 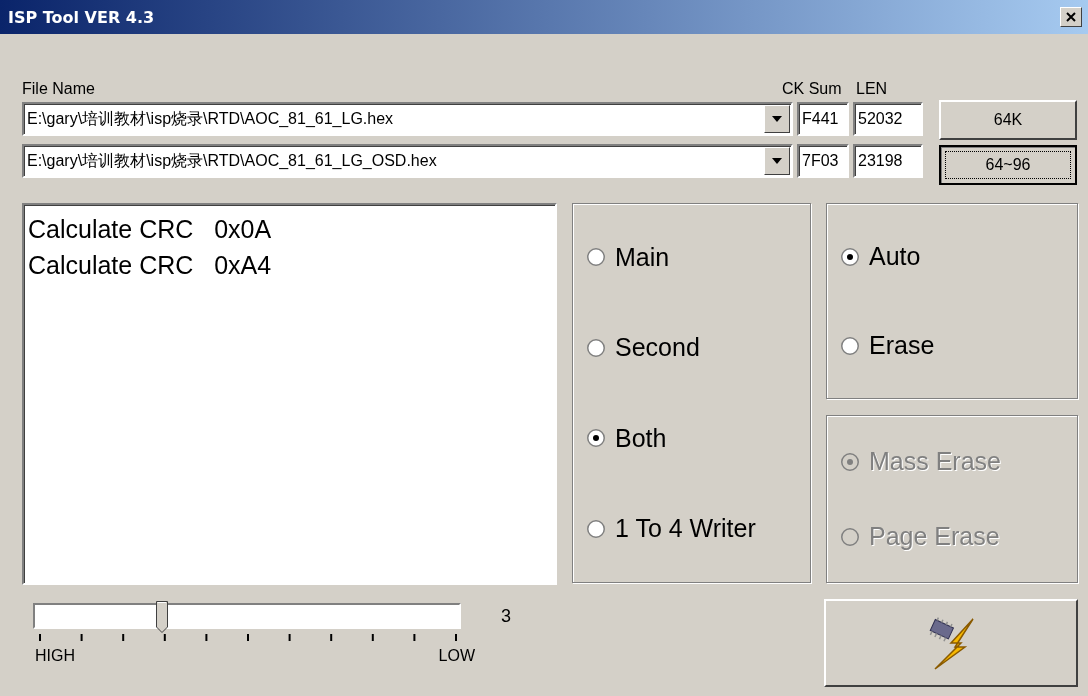 I want to click on radio-option: Main, so click(x=691, y=257).